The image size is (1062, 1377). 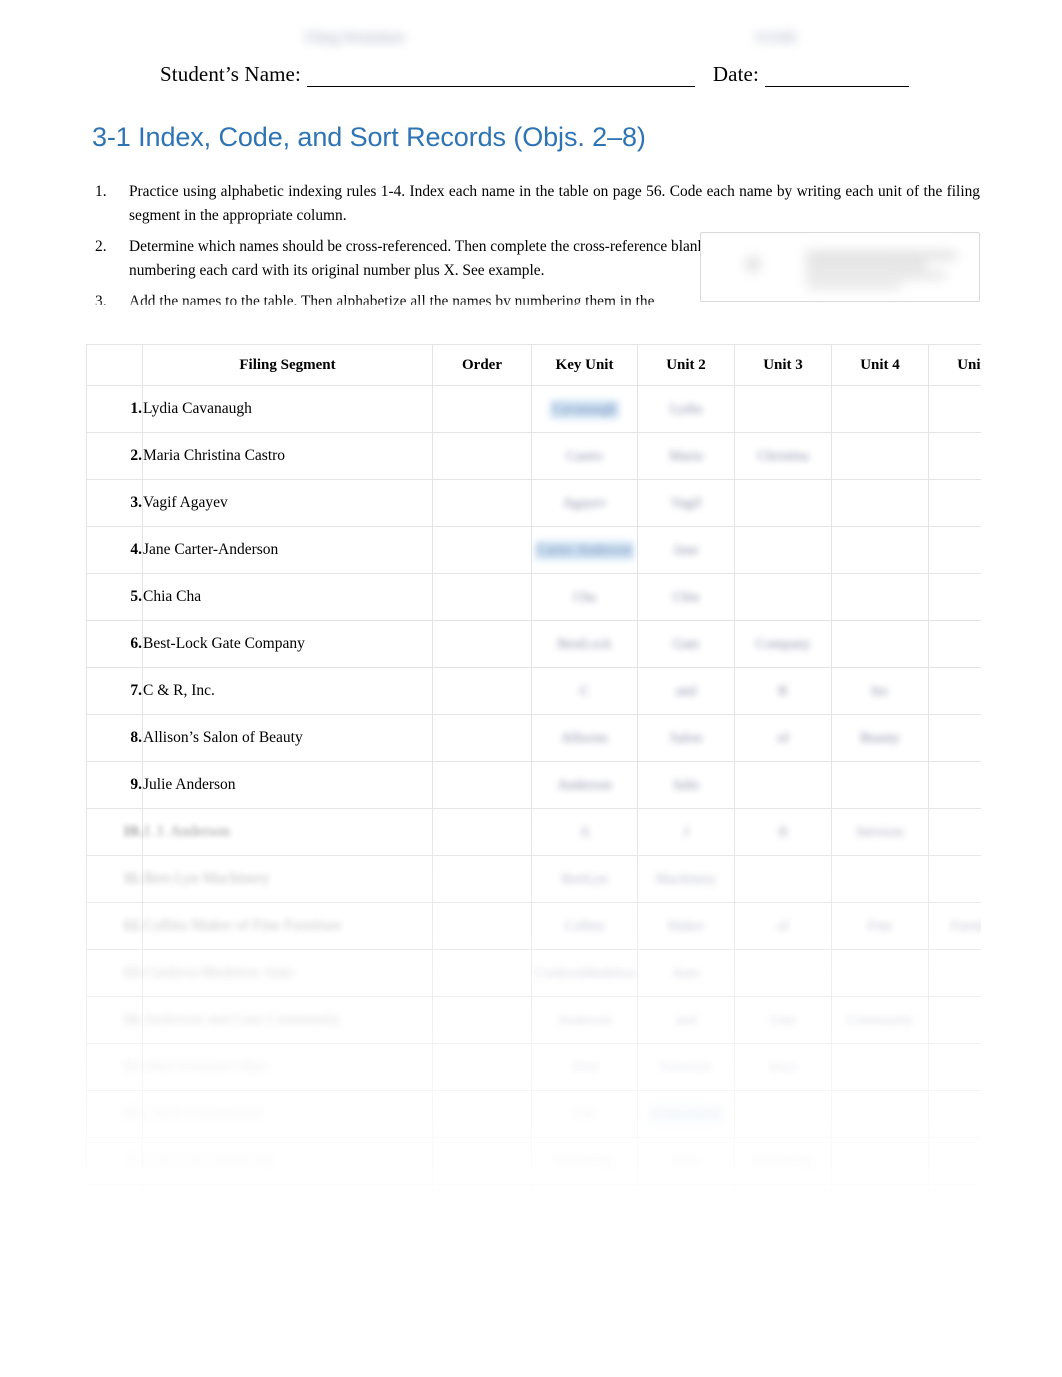 I want to click on unit-3-cell: R, so click(x=783, y=691).